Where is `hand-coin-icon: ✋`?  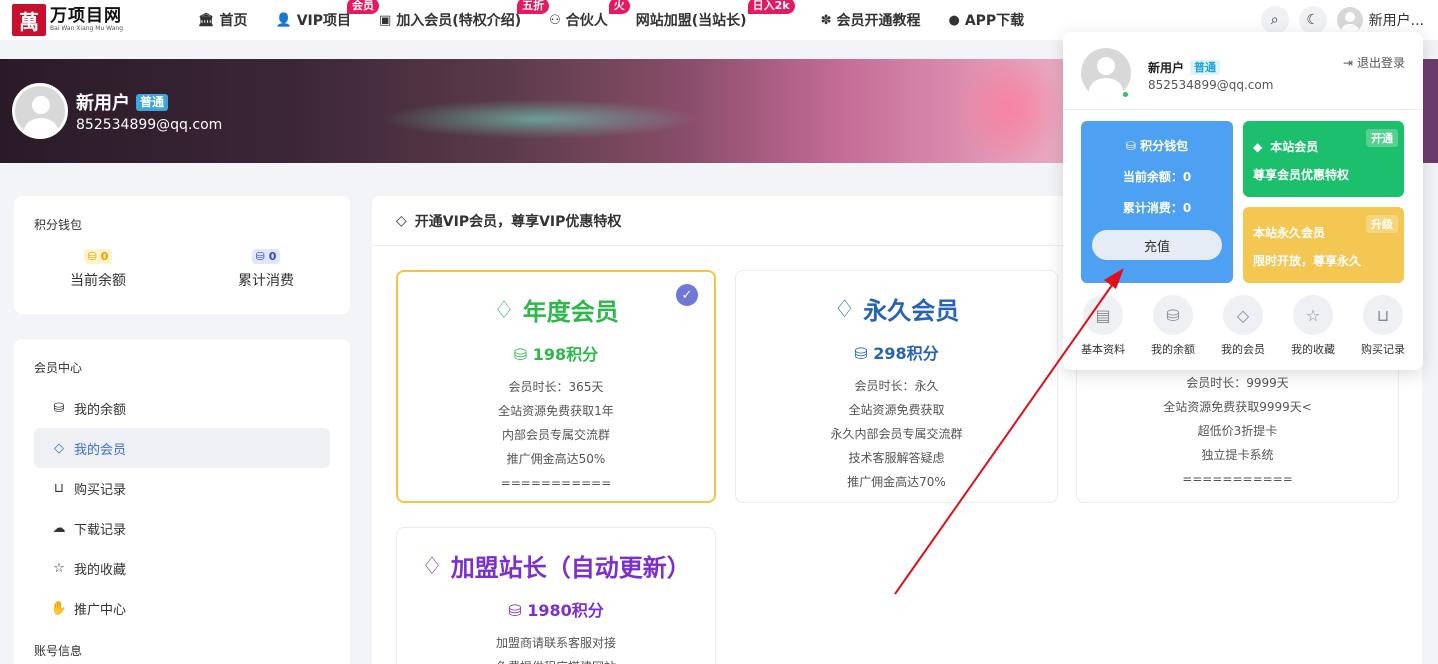
hand-coin-icon: ✋ is located at coordinates (59, 608).